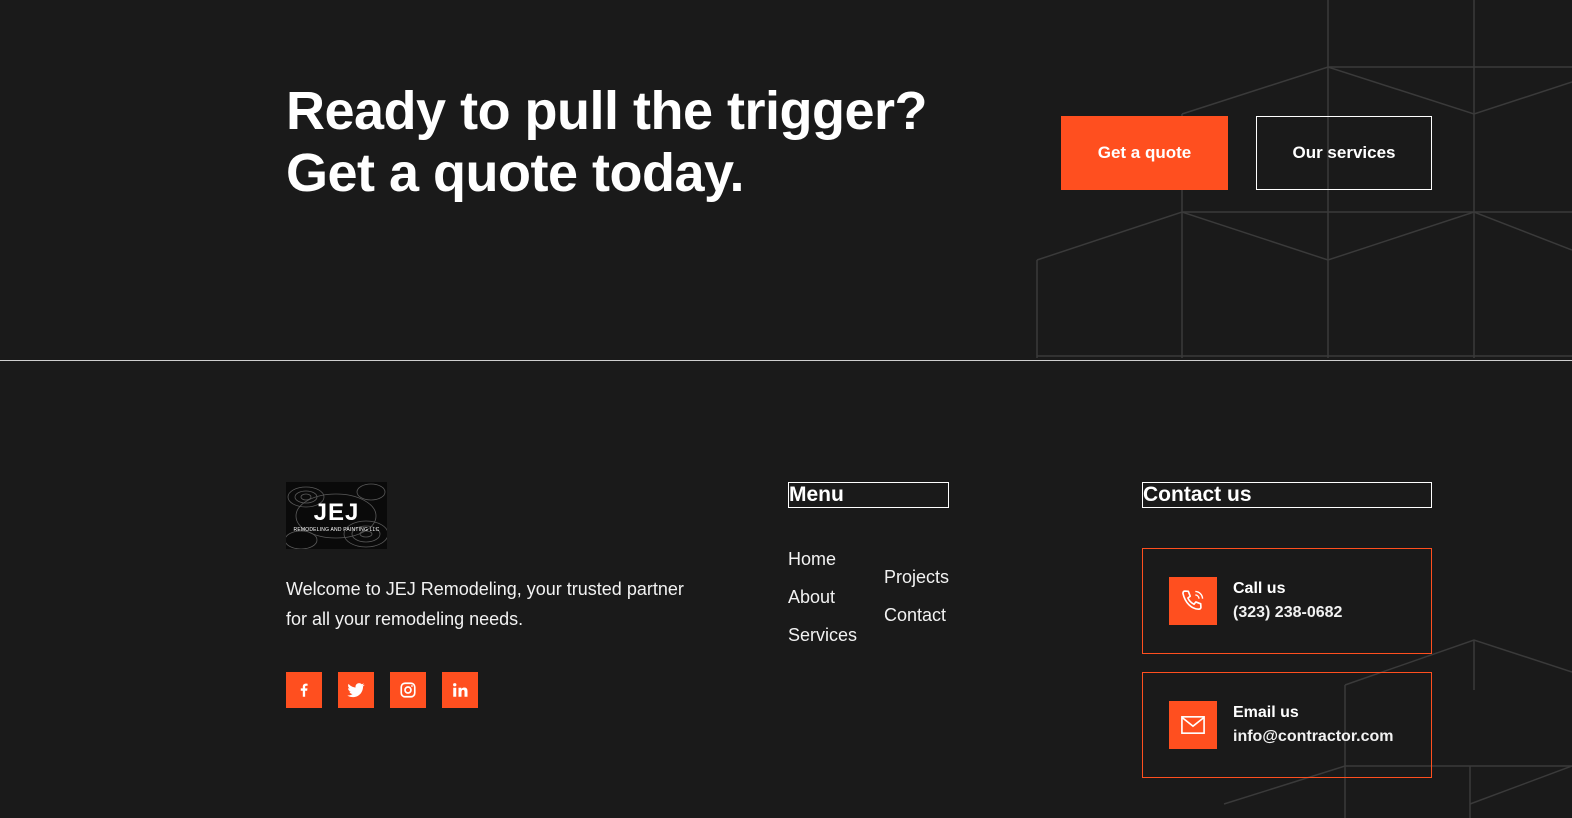  I want to click on phone-icon-box, so click(1193, 601).